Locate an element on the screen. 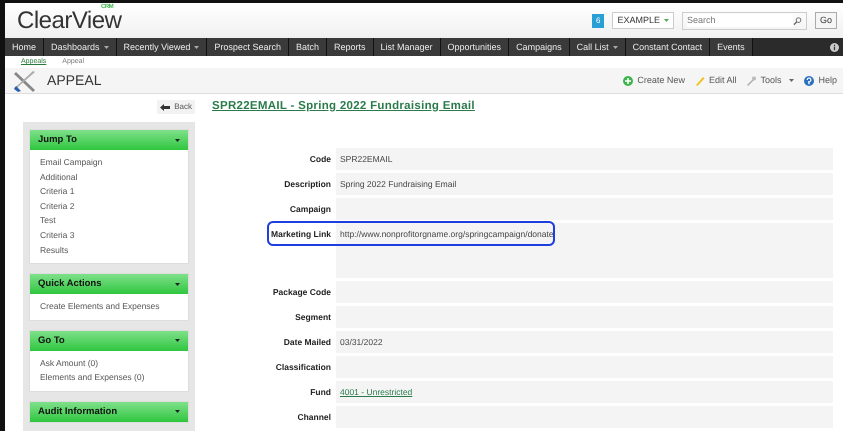  search-field: Search is located at coordinates (744, 21).